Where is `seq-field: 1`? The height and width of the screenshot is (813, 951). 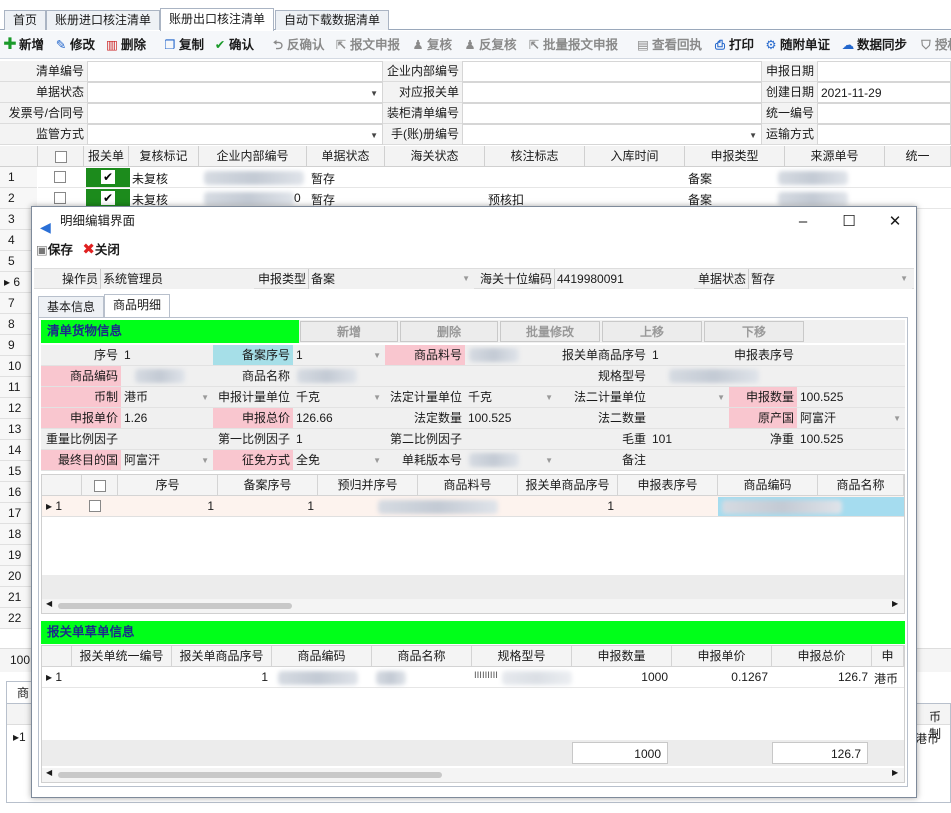
seq-field: 1 is located at coordinates (167, 355).